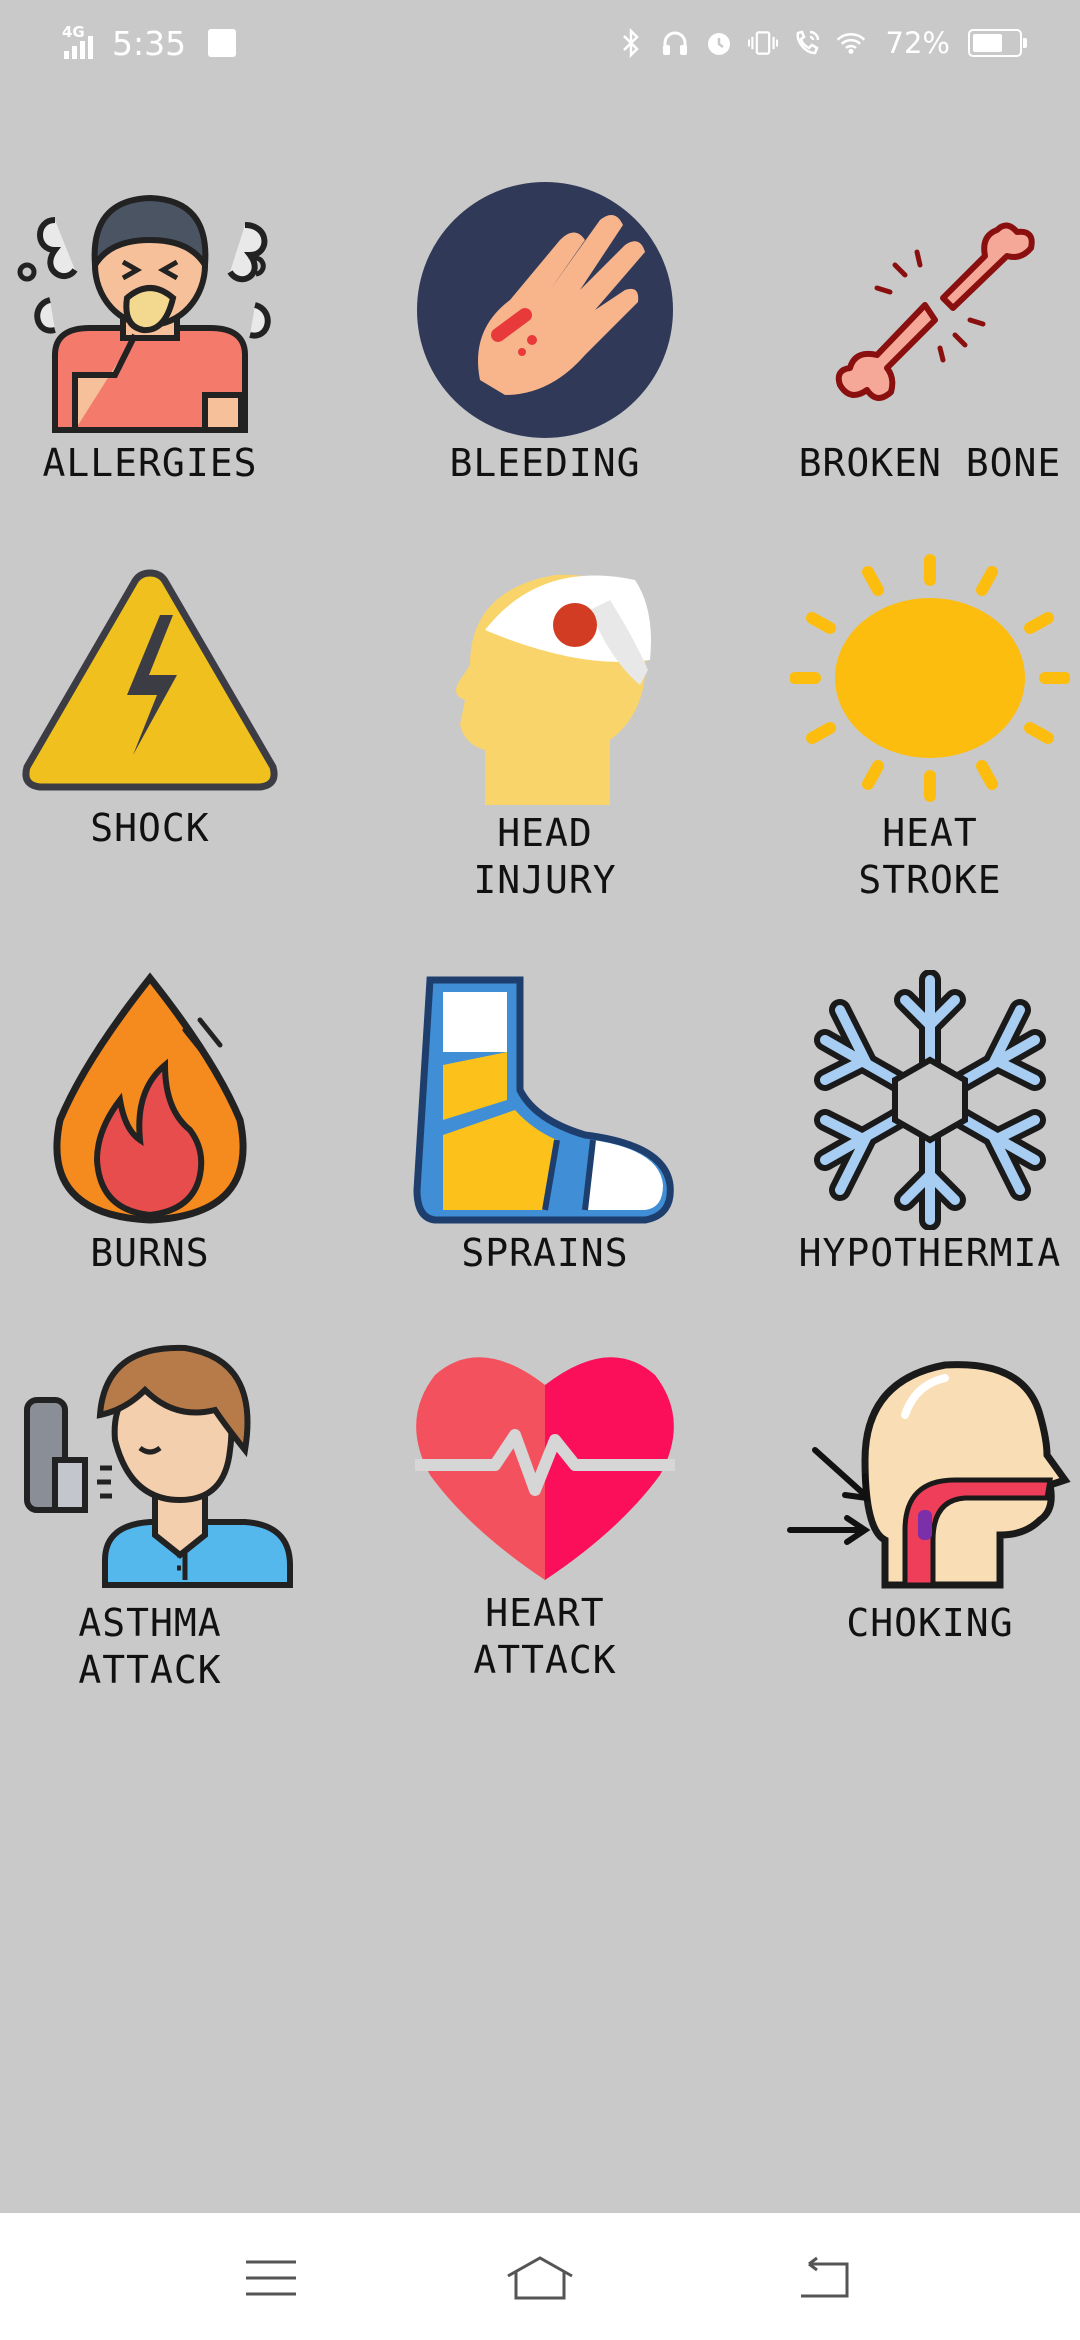 The width and height of the screenshot is (1080, 2340). I want to click on menu-icon, so click(271, 2278).